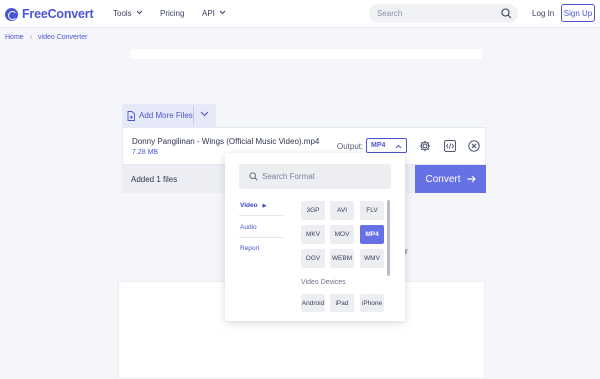 This screenshot has height=379, width=600. I want to click on chevron-right-icon: ›, so click(31, 37).